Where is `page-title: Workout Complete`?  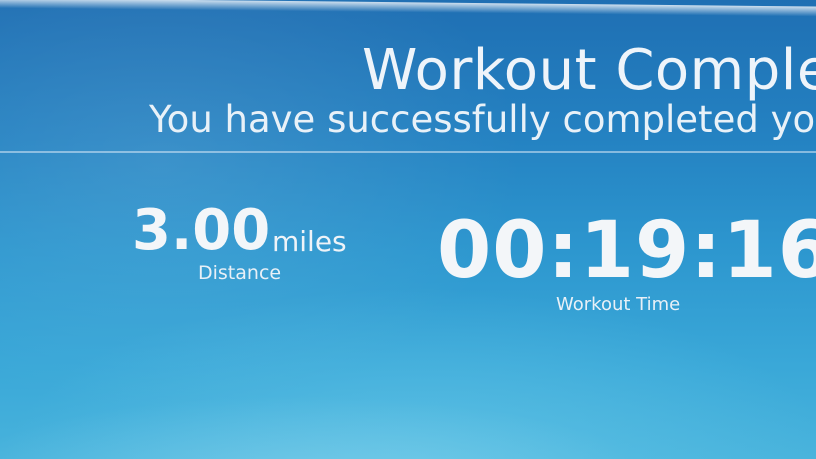
page-title: Workout Complete is located at coordinates (589, 70).